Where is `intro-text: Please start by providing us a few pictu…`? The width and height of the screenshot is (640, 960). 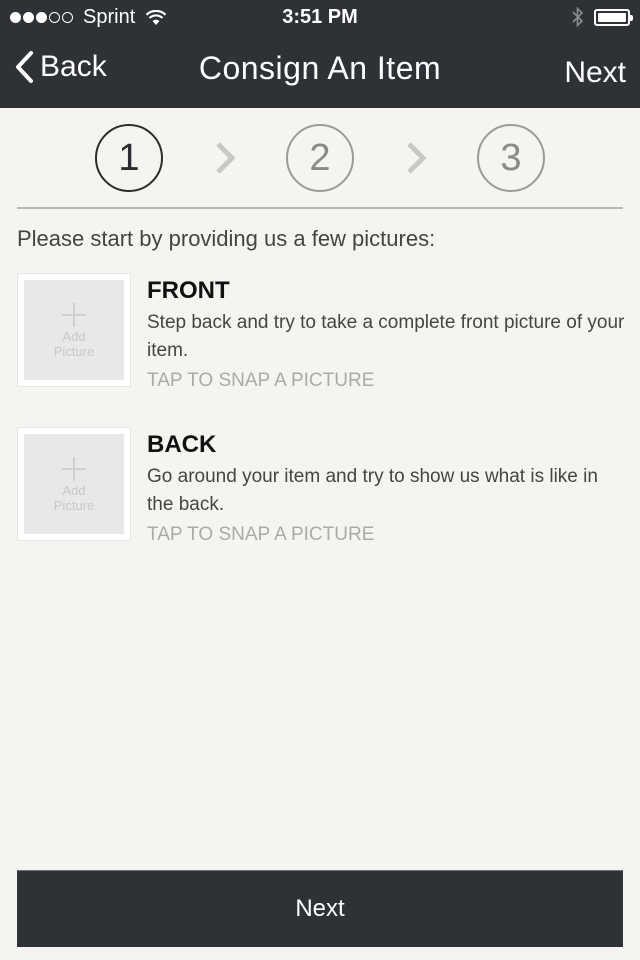
intro-text: Please start by providing us a few pictu… is located at coordinates (226, 238).